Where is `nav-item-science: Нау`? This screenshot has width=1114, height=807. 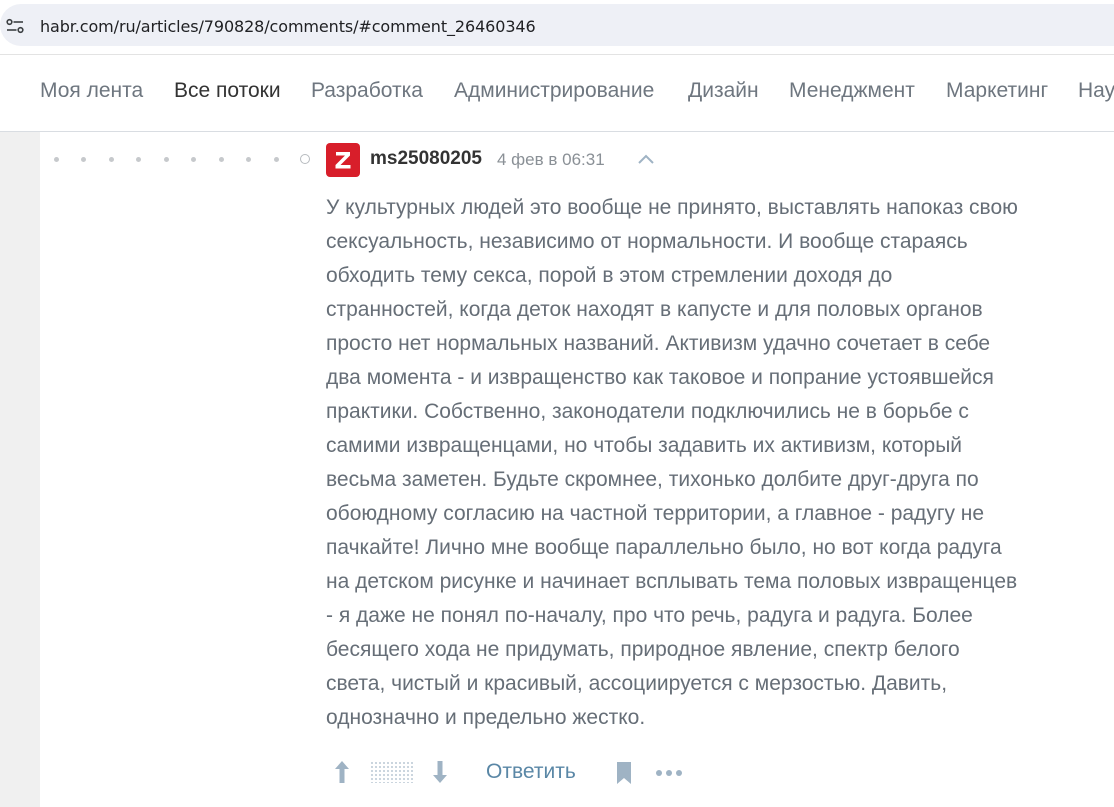
nav-item-science: Нау is located at coordinates (1096, 91).